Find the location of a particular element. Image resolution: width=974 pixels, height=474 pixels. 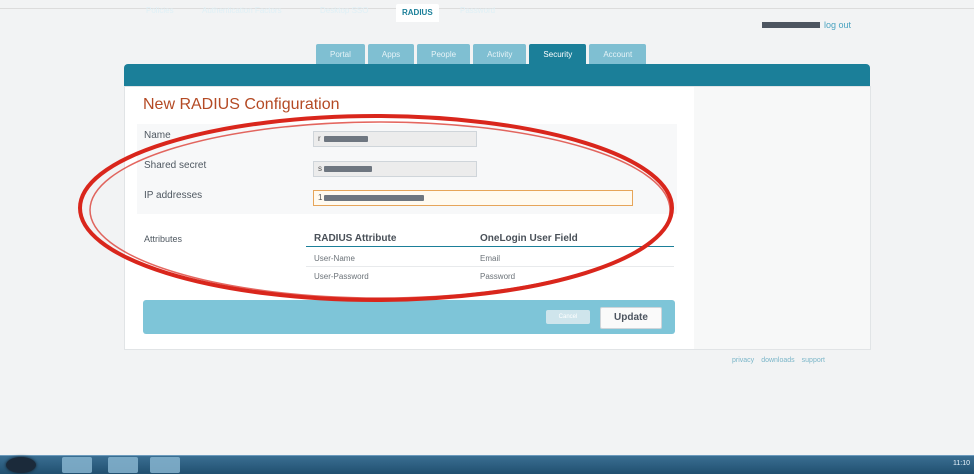

taskbar-clock: 11:10 is located at coordinates (961, 463).